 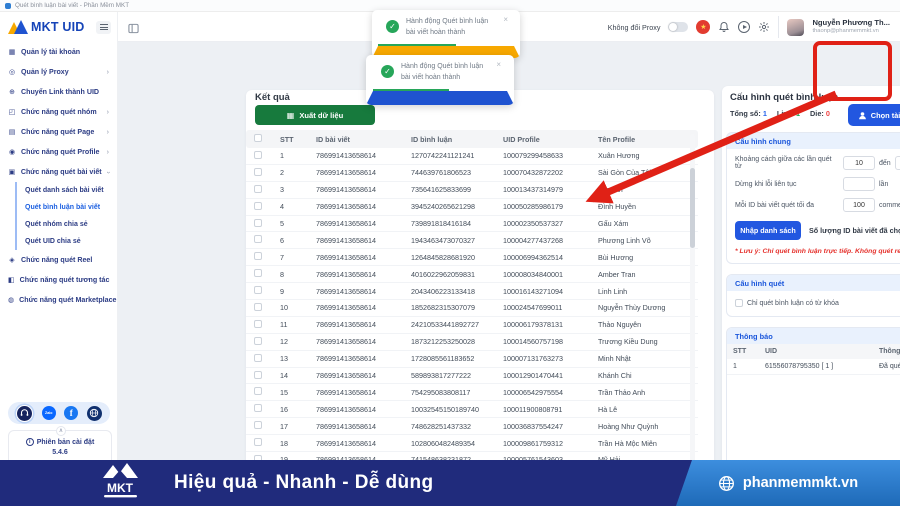 What do you see at coordinates (443, 257) in the screenshot?
I see `cell-comment-id: 1264845828681920` at bounding box center [443, 257].